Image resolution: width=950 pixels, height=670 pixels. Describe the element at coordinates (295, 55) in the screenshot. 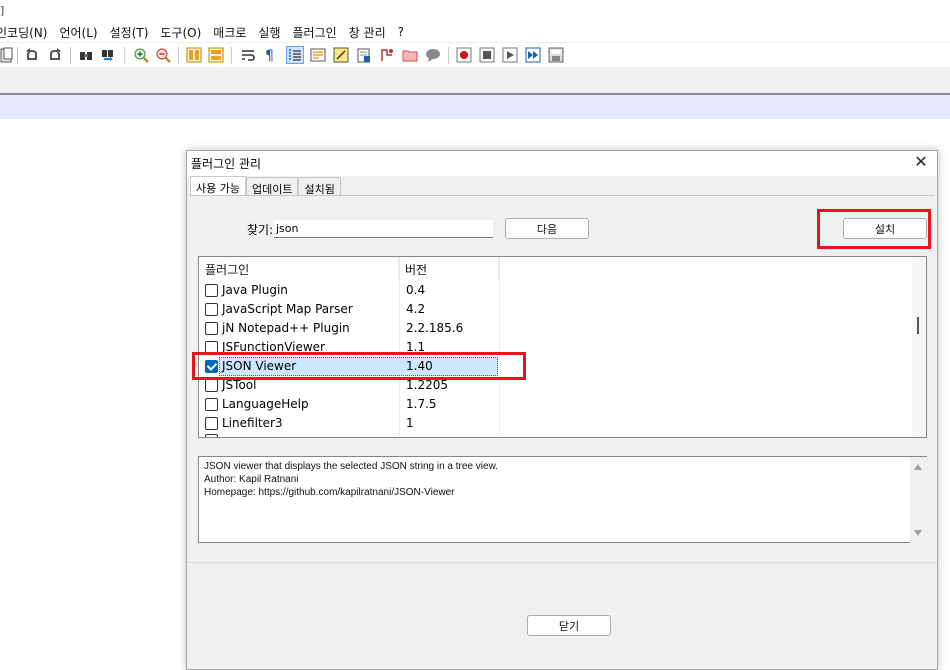

I see `indent-guide-icon` at that location.